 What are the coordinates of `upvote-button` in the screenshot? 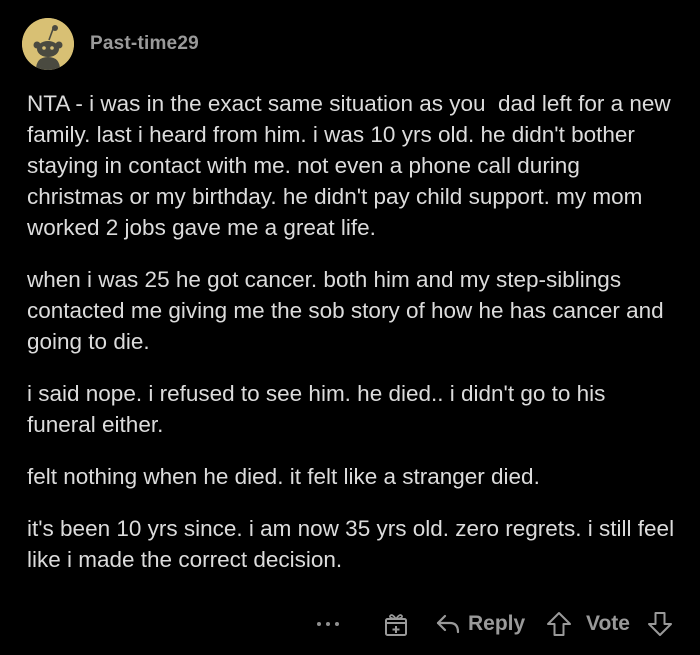 It's located at (559, 624).